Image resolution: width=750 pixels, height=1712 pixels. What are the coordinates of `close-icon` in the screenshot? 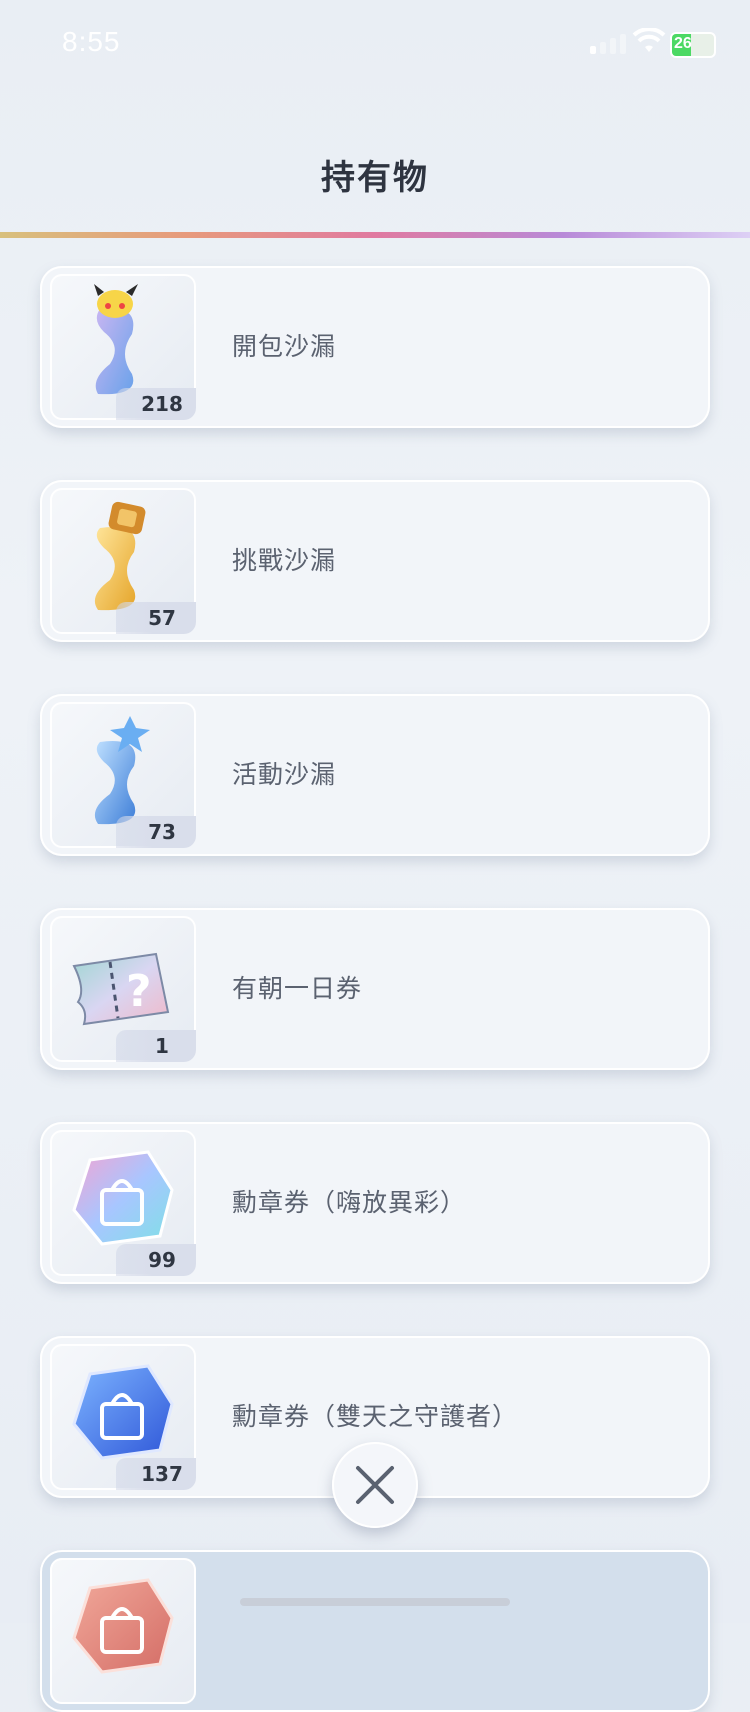 It's located at (375, 1485).